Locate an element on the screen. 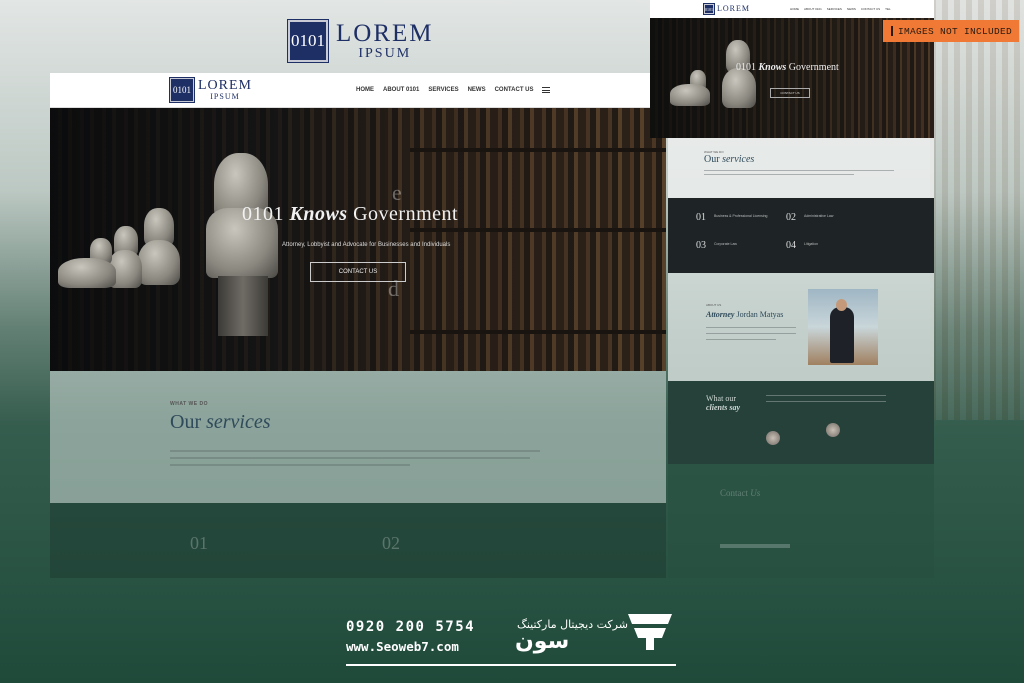 Image resolution: width=1024 pixels, height=683 pixels. secondary-services: WHAT WE DO Our services is located at coordinates (801, 168).